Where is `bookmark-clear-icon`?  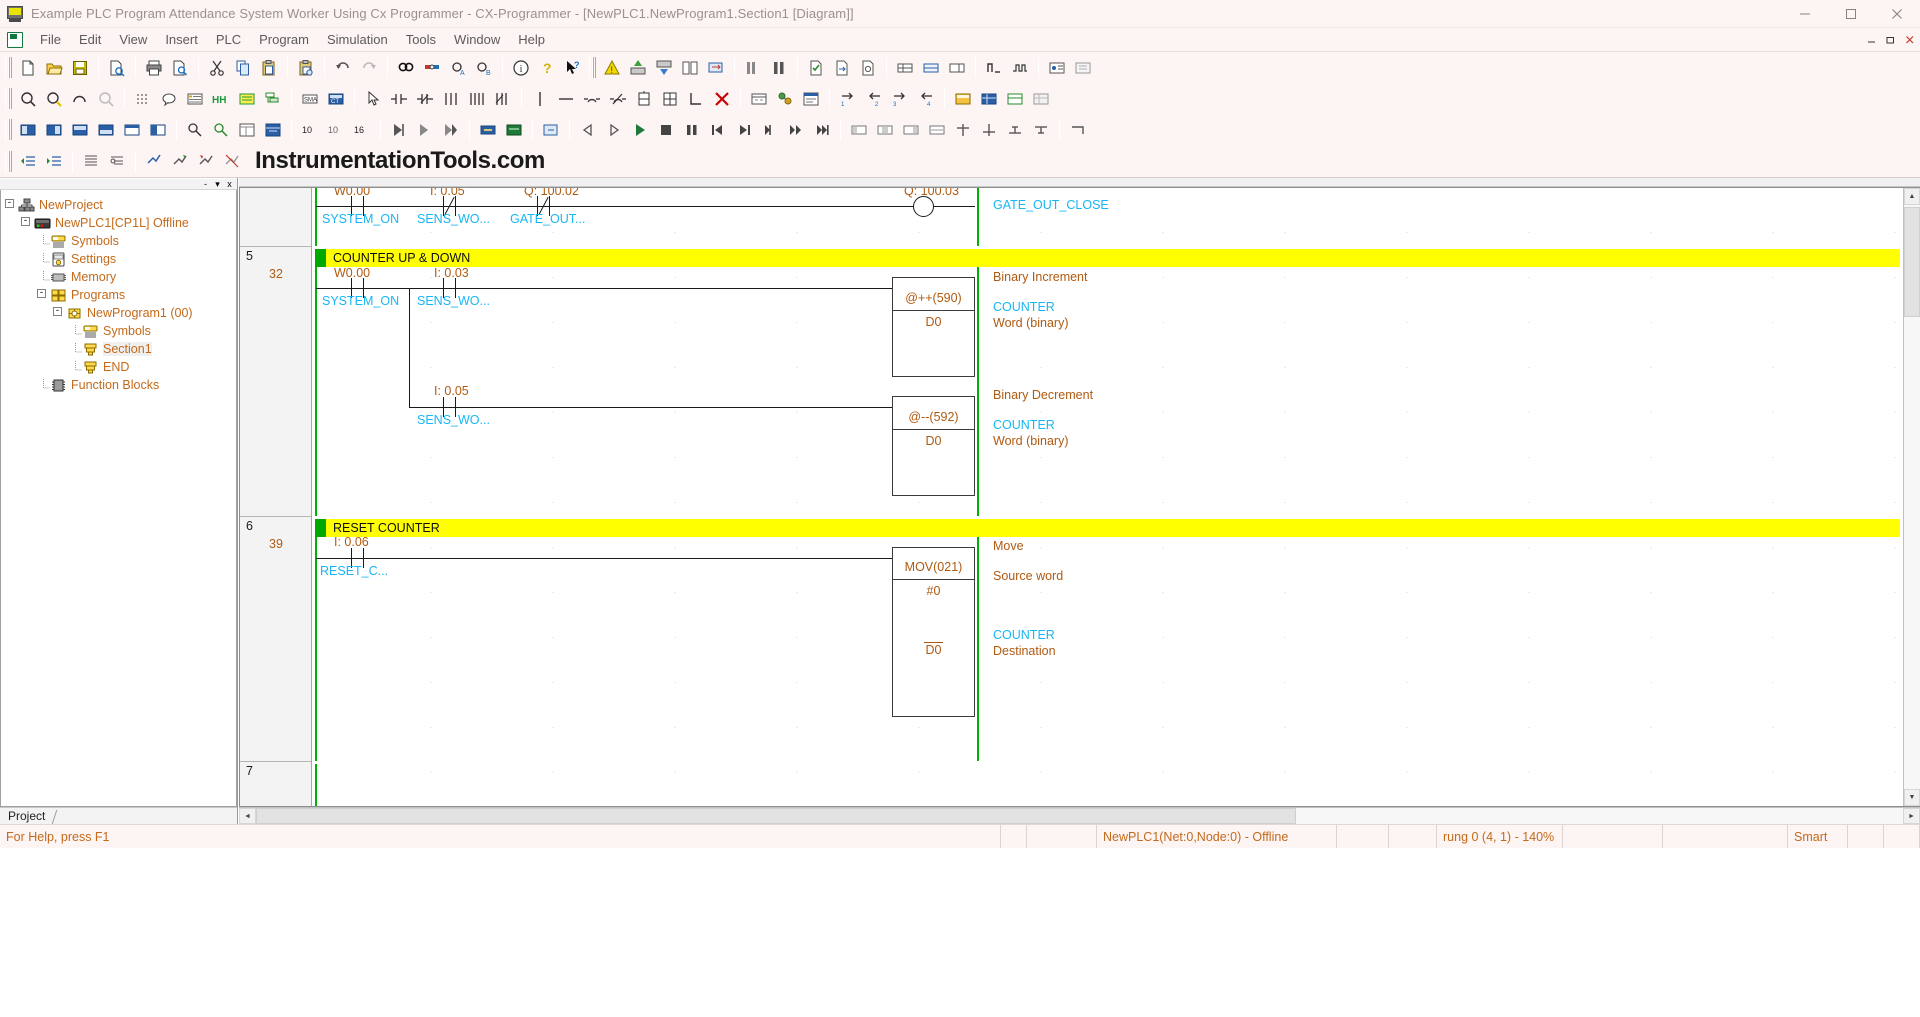 bookmark-clear-icon is located at coordinates (232, 161).